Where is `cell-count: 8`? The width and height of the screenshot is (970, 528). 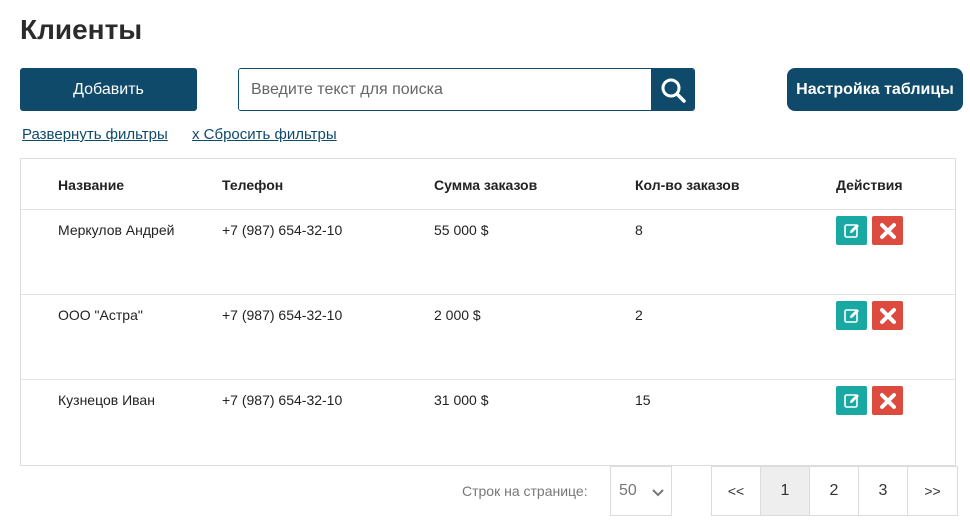 cell-count: 8 is located at coordinates (639, 230).